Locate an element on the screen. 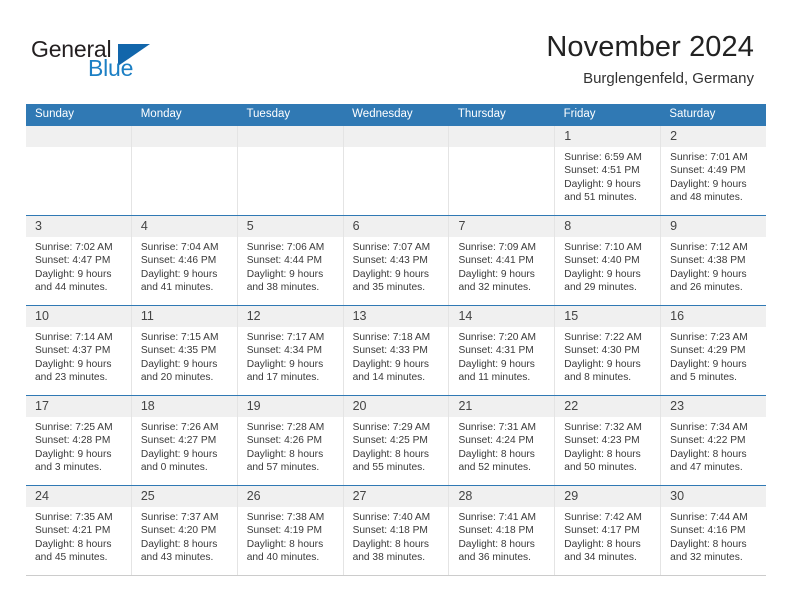  day-sunset-text: Sunset: 4:34 PM is located at coordinates (284, 351).